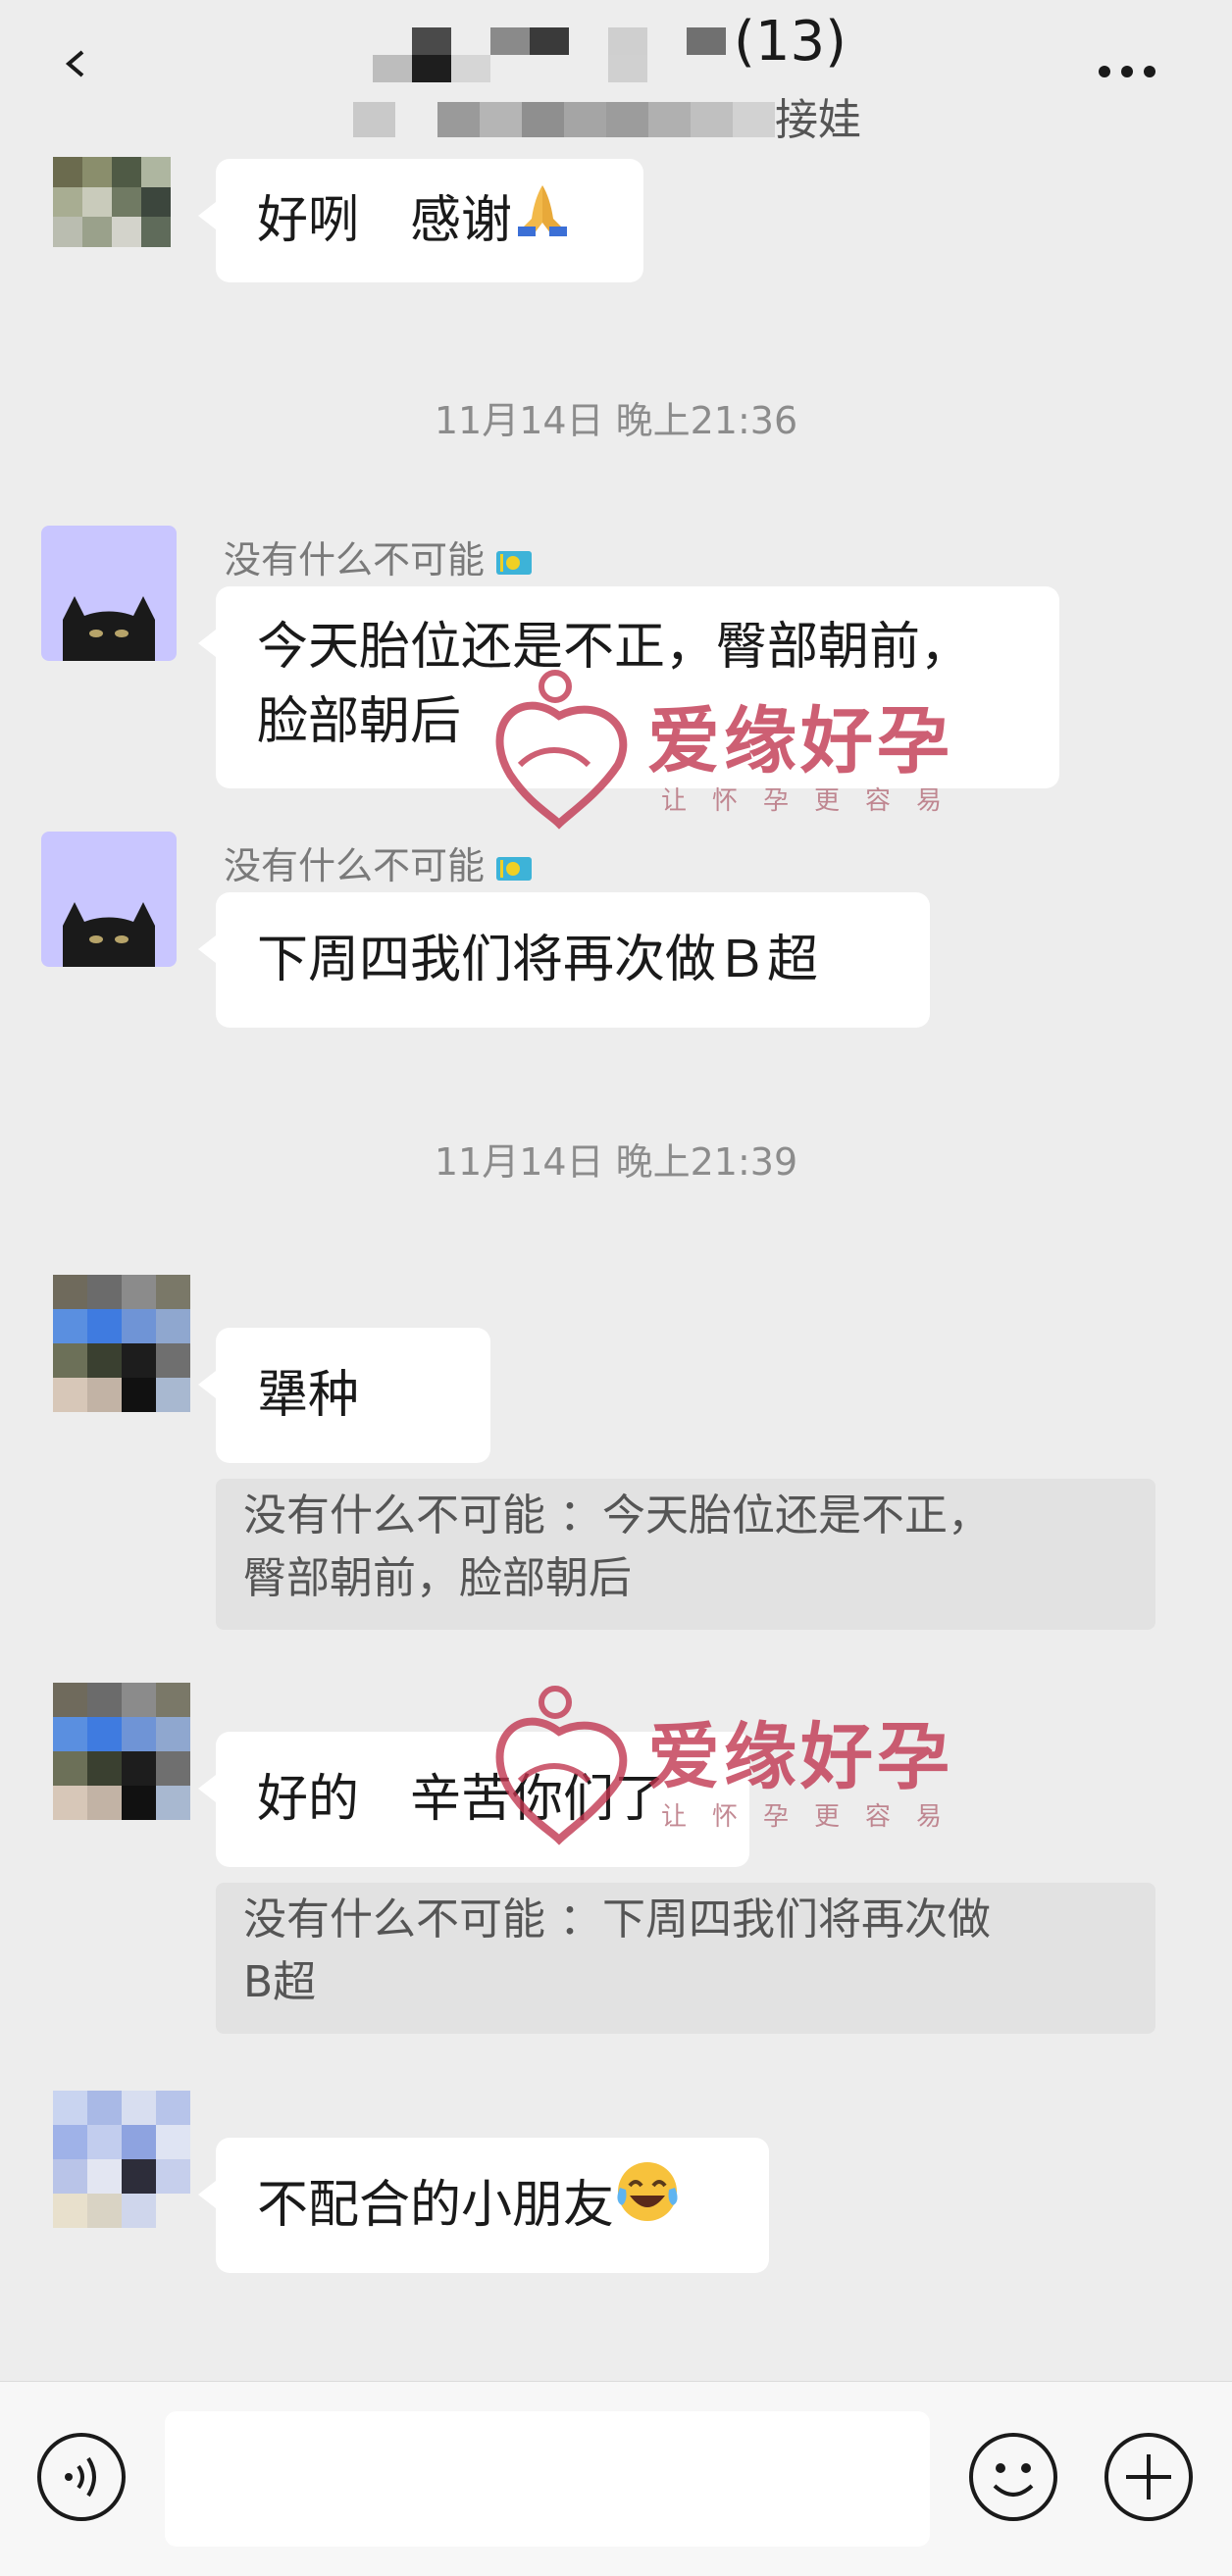 Image resolution: width=1232 pixels, height=2576 pixels. What do you see at coordinates (685, 1555) in the screenshot?
I see `quoted-message: 没有什么不可能 ：今天胎位还是不正， 臀部朝前，脸部朝后` at bounding box center [685, 1555].